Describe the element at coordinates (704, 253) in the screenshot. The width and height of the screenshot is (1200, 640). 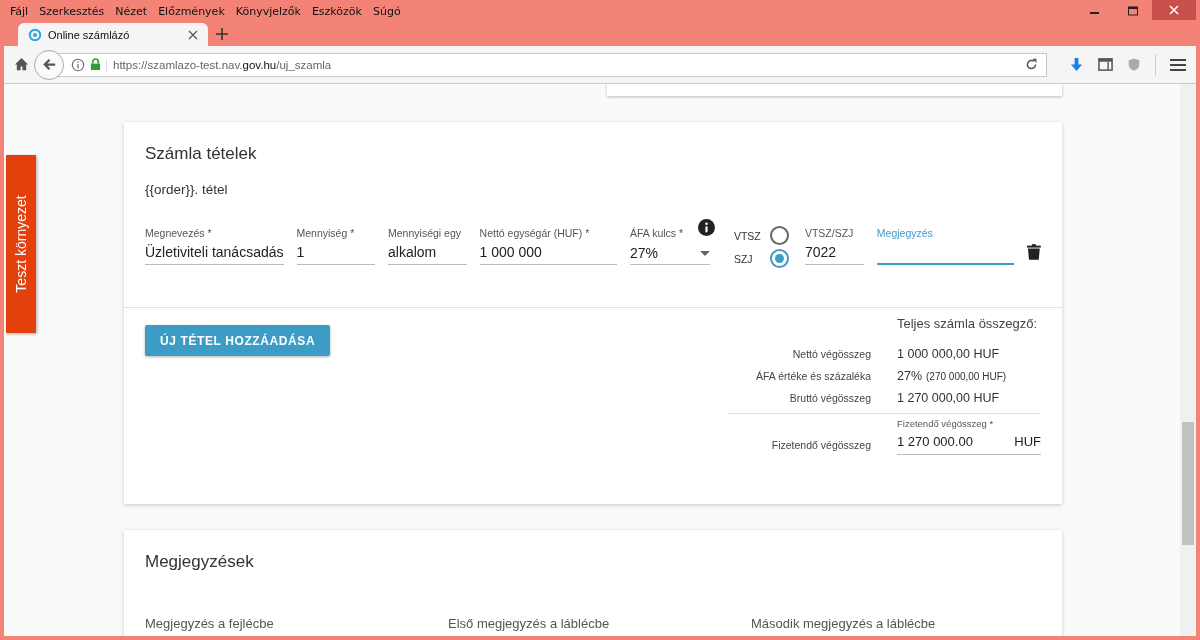
I see `caret-icon` at that location.